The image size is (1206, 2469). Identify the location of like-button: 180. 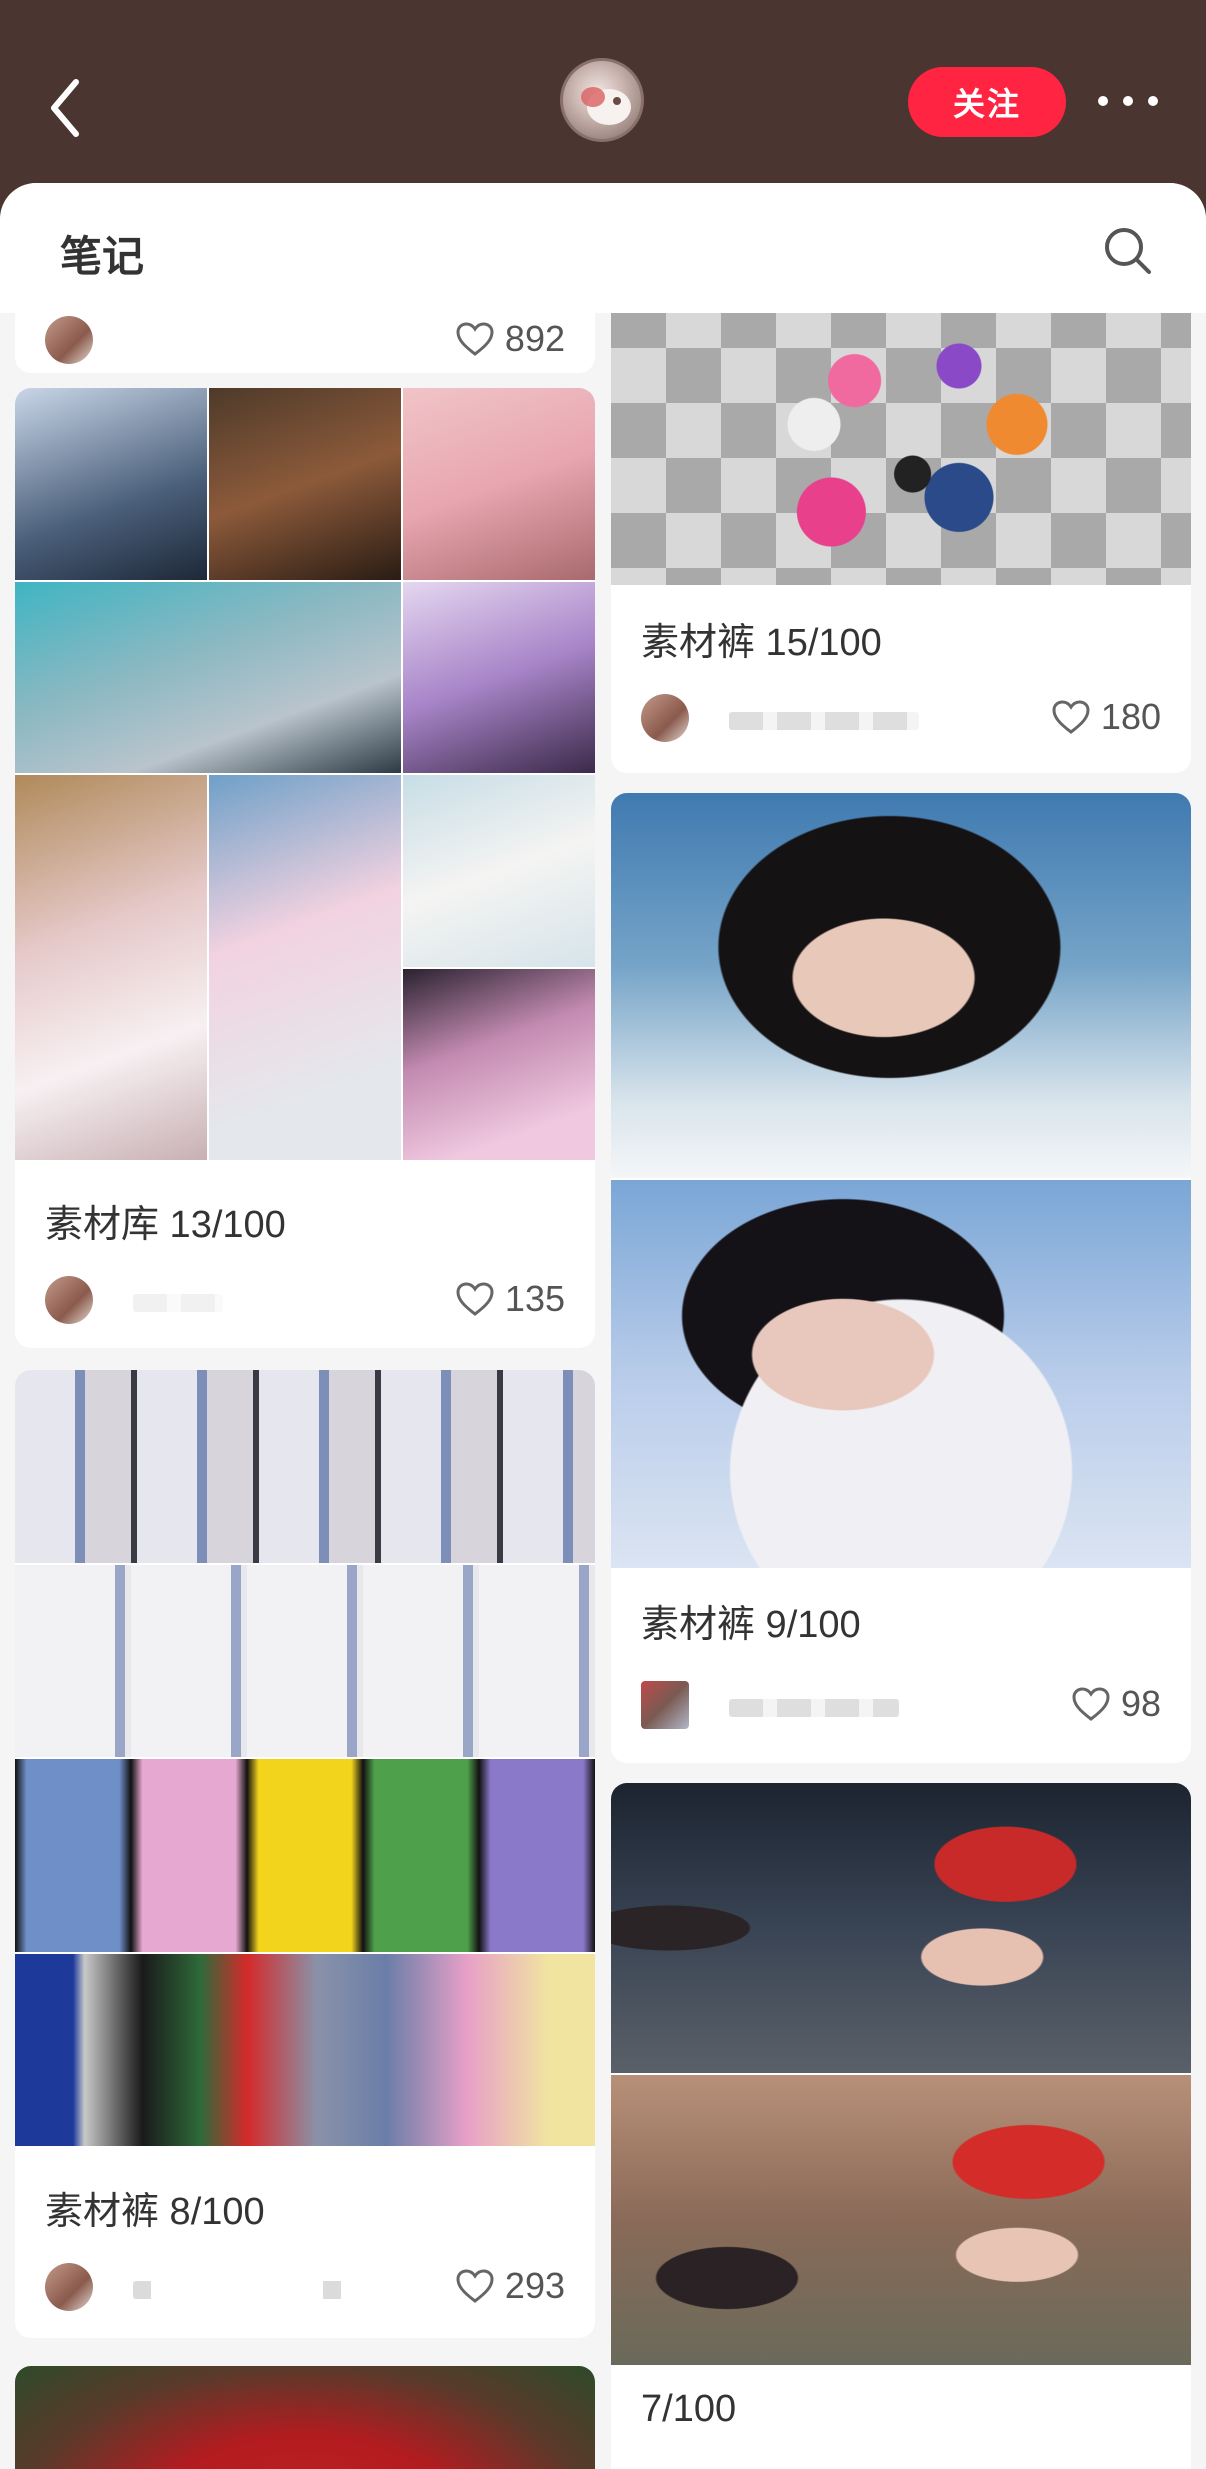
(1106, 717).